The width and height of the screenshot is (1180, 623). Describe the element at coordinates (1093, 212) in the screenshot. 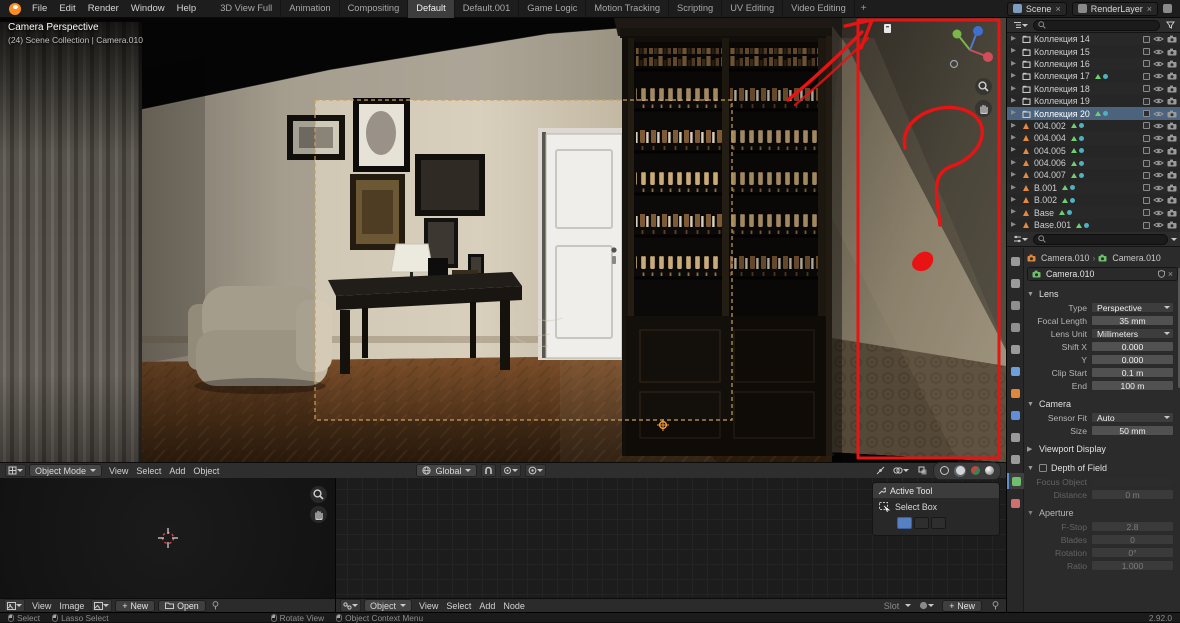

I see `outliner-row: ▶ Base` at that location.